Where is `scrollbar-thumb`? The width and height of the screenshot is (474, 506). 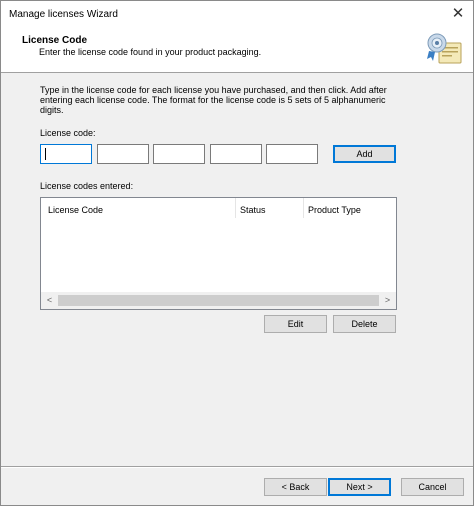 scrollbar-thumb is located at coordinates (218, 300).